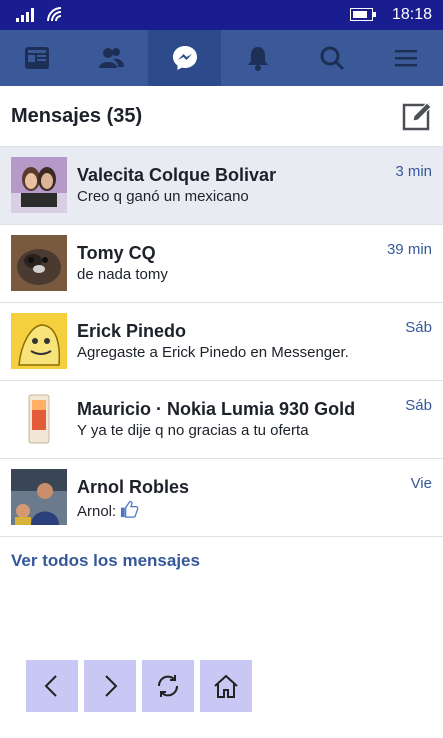 This screenshot has width=443, height=738. I want to click on tab-news-feed, so click(37, 58).